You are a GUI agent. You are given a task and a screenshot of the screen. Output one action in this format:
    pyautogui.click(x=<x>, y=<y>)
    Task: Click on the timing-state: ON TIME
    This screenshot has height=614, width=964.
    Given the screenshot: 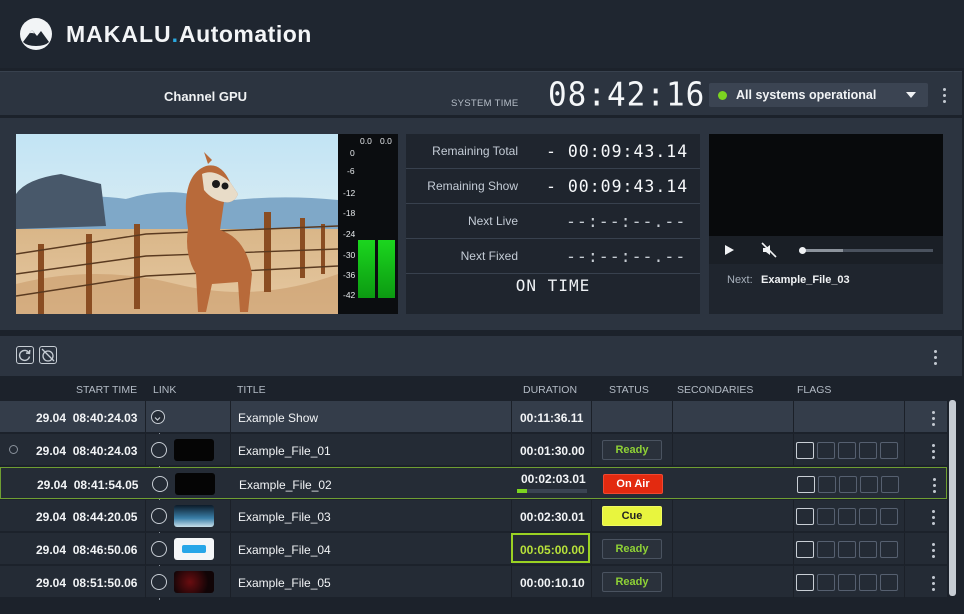 What is the action you would take?
    pyautogui.click(x=553, y=285)
    